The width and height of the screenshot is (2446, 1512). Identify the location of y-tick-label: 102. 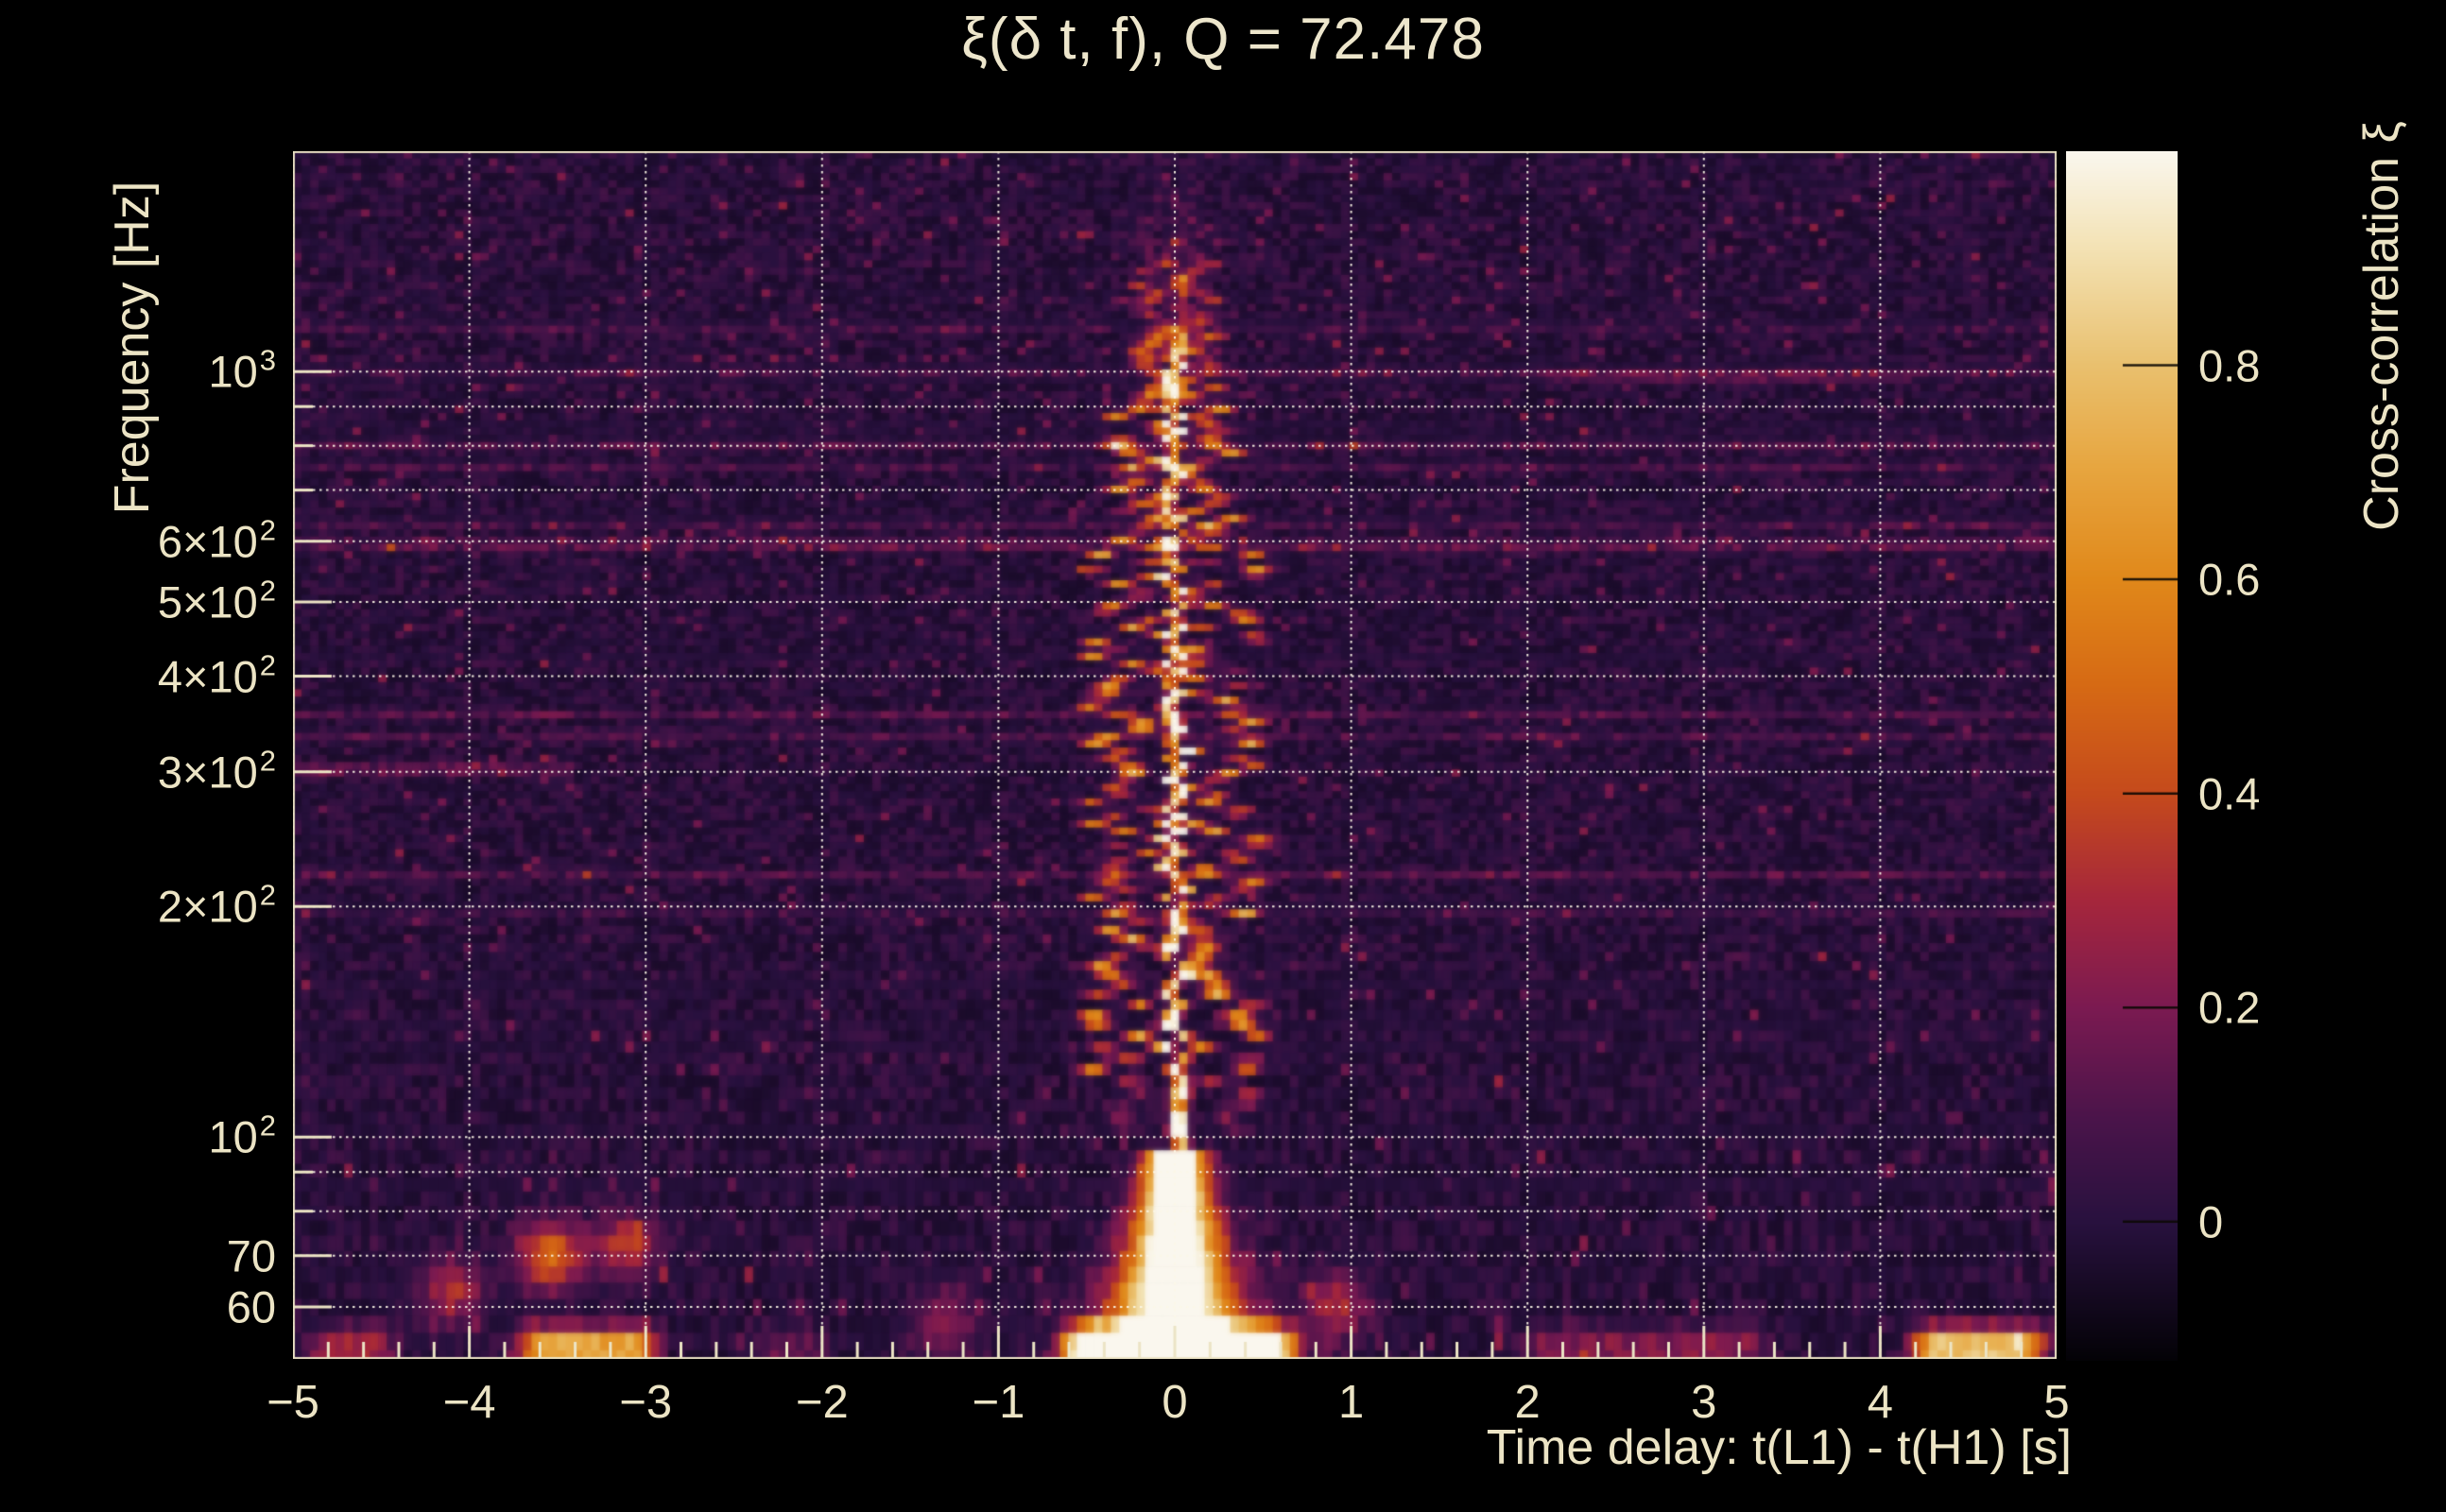
(242, 1135).